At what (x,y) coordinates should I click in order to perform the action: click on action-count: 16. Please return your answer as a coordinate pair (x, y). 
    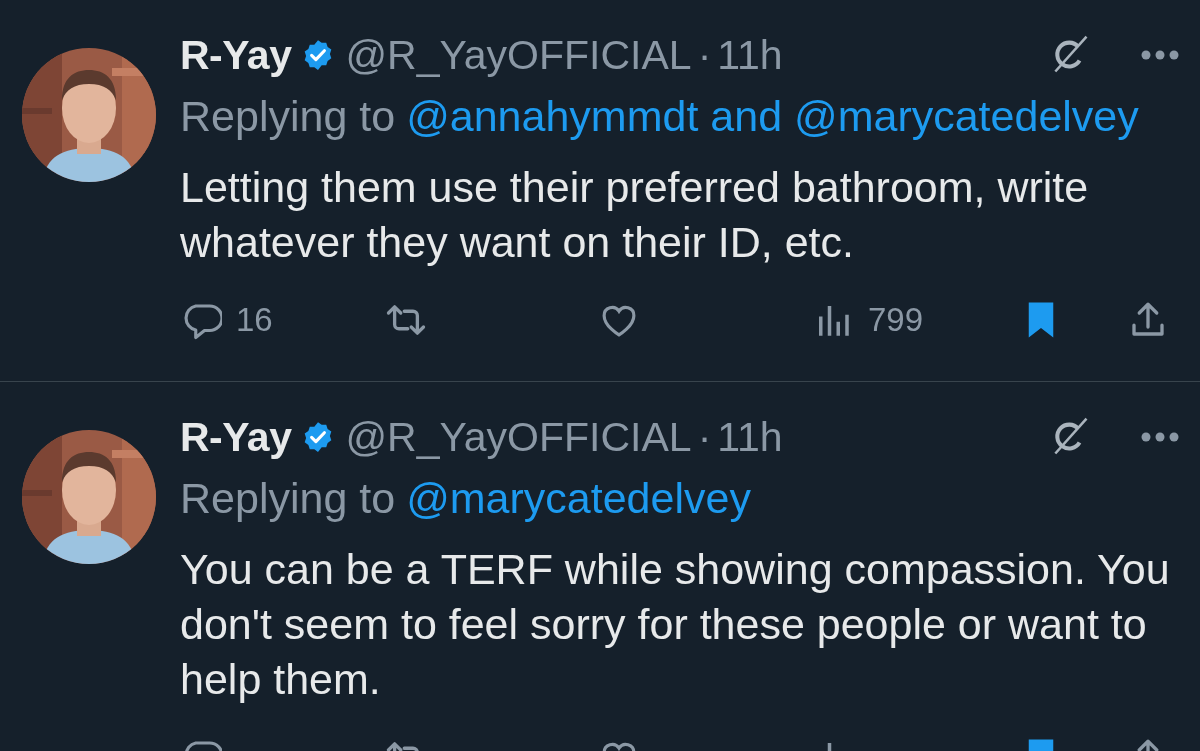
    Looking at the image, I should click on (254, 320).